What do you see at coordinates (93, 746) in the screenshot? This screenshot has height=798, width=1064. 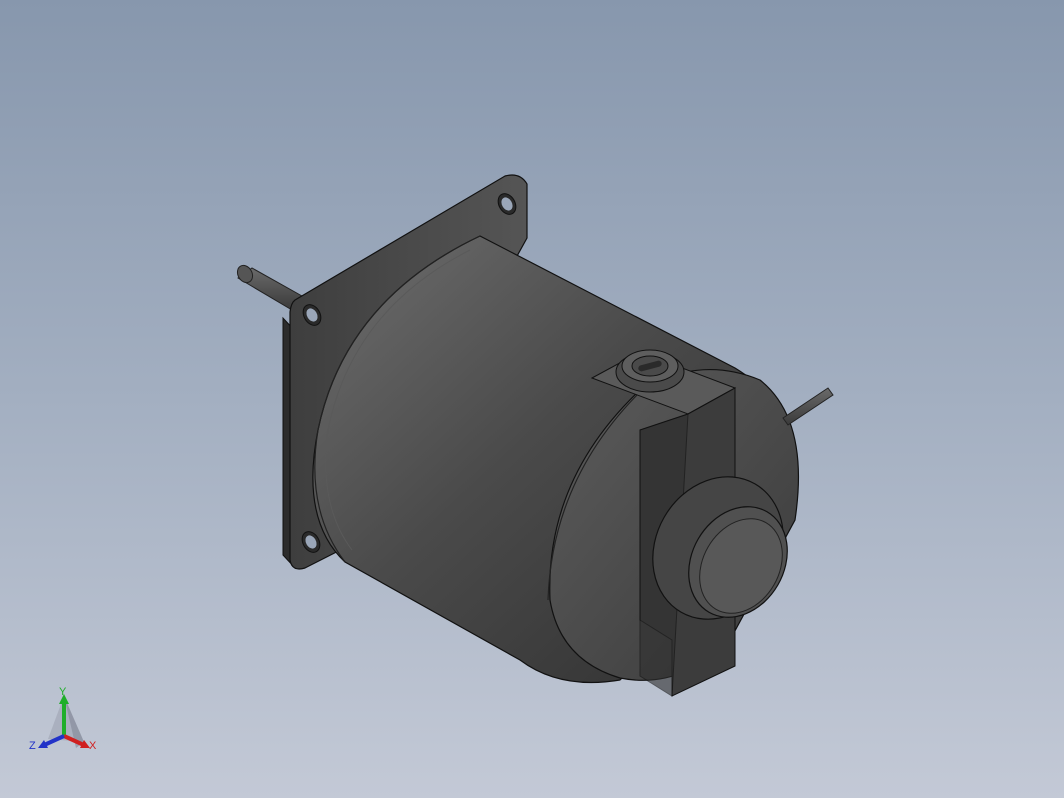 I see `triad-x-label: X` at bounding box center [93, 746].